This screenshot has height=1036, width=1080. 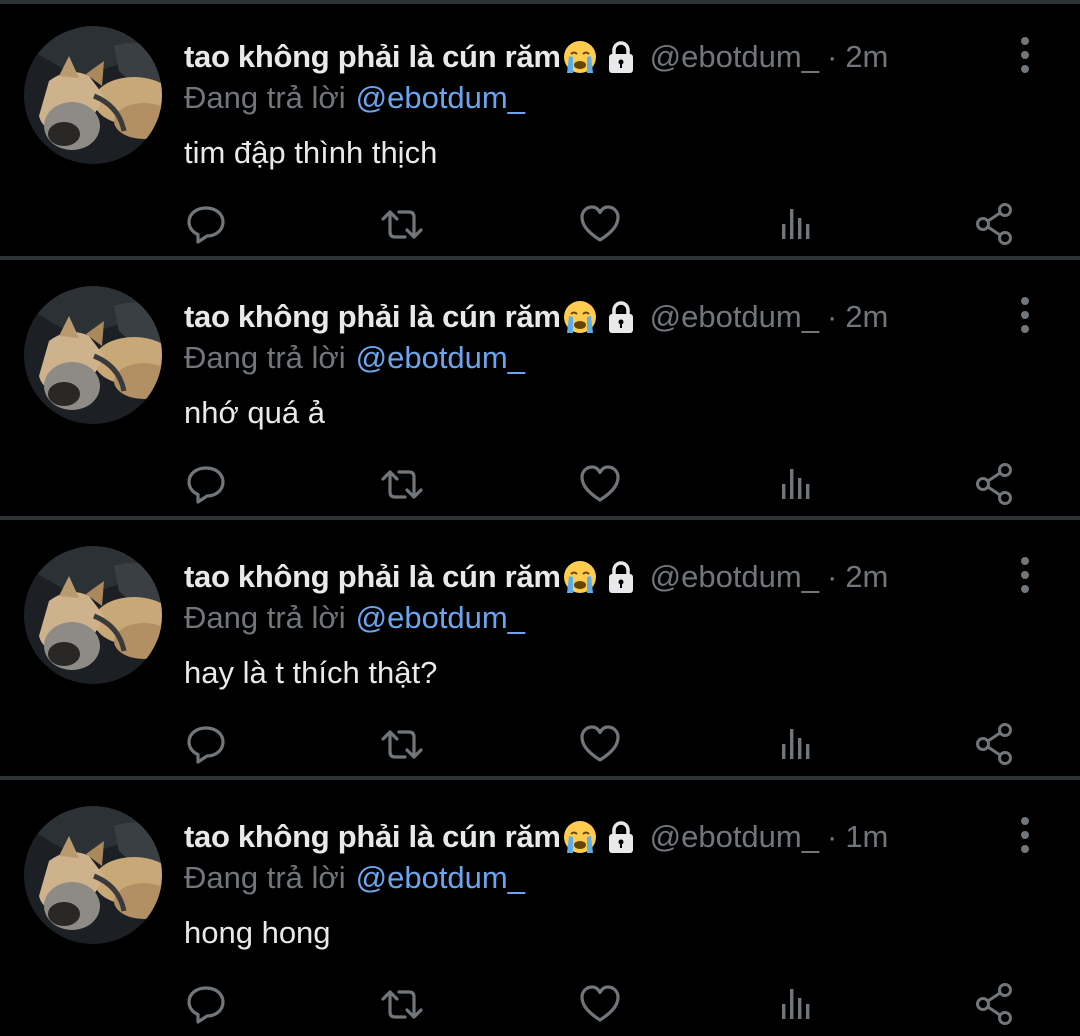 I want to click on tweet-header: tao không phải là cún răm @ebotdum_ · 1m, so click(x=536, y=837).